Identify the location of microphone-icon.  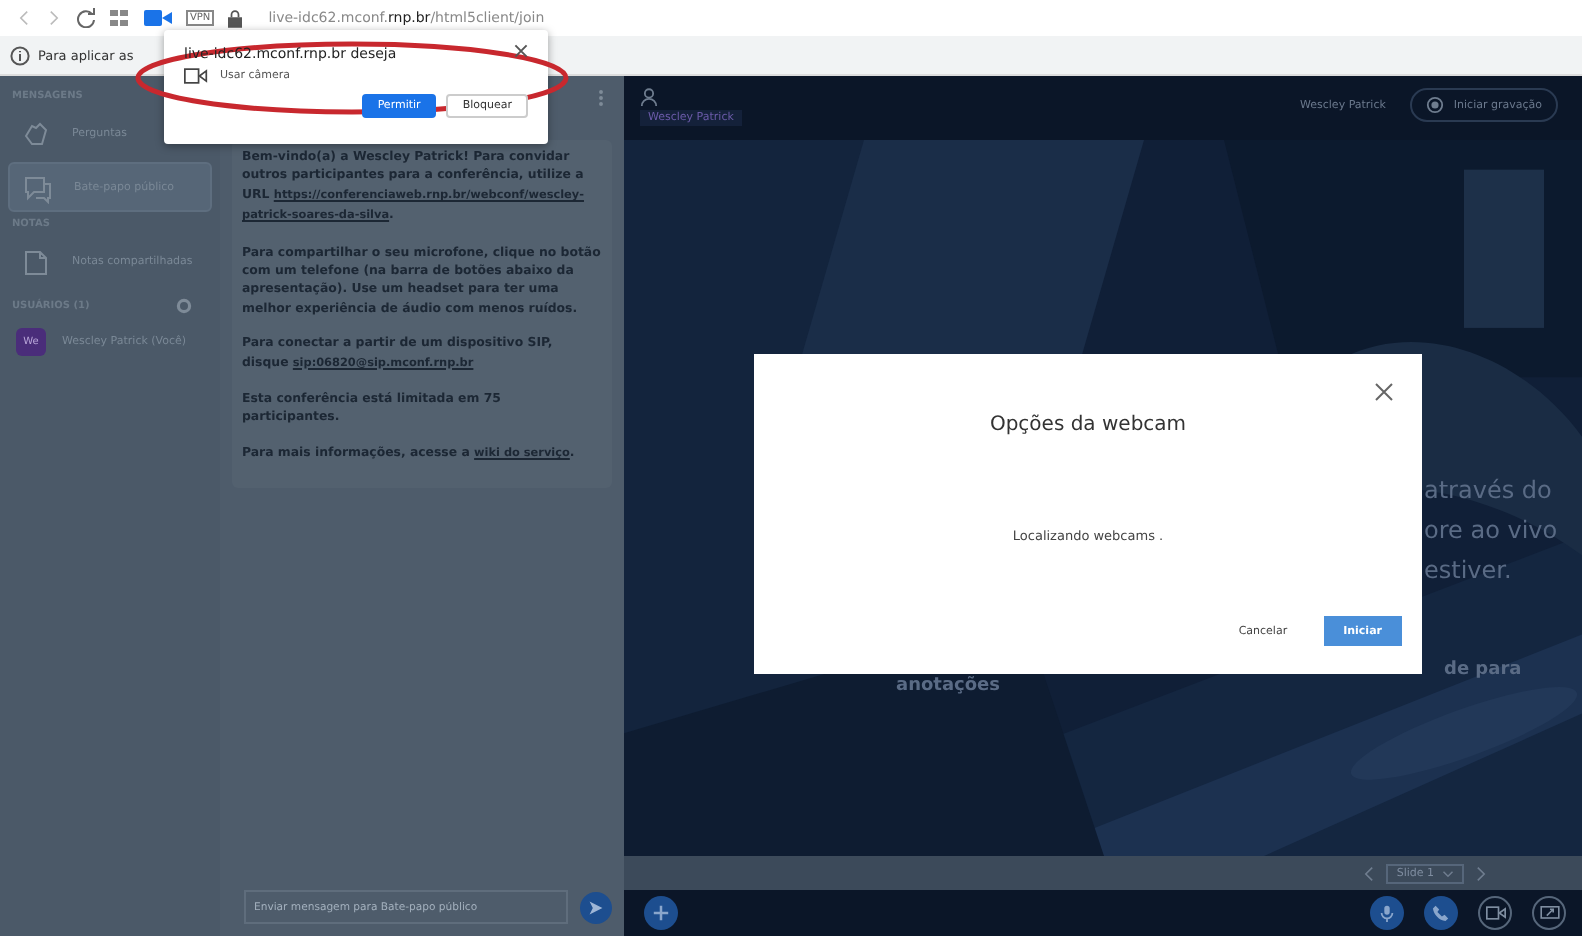
(1387, 913).